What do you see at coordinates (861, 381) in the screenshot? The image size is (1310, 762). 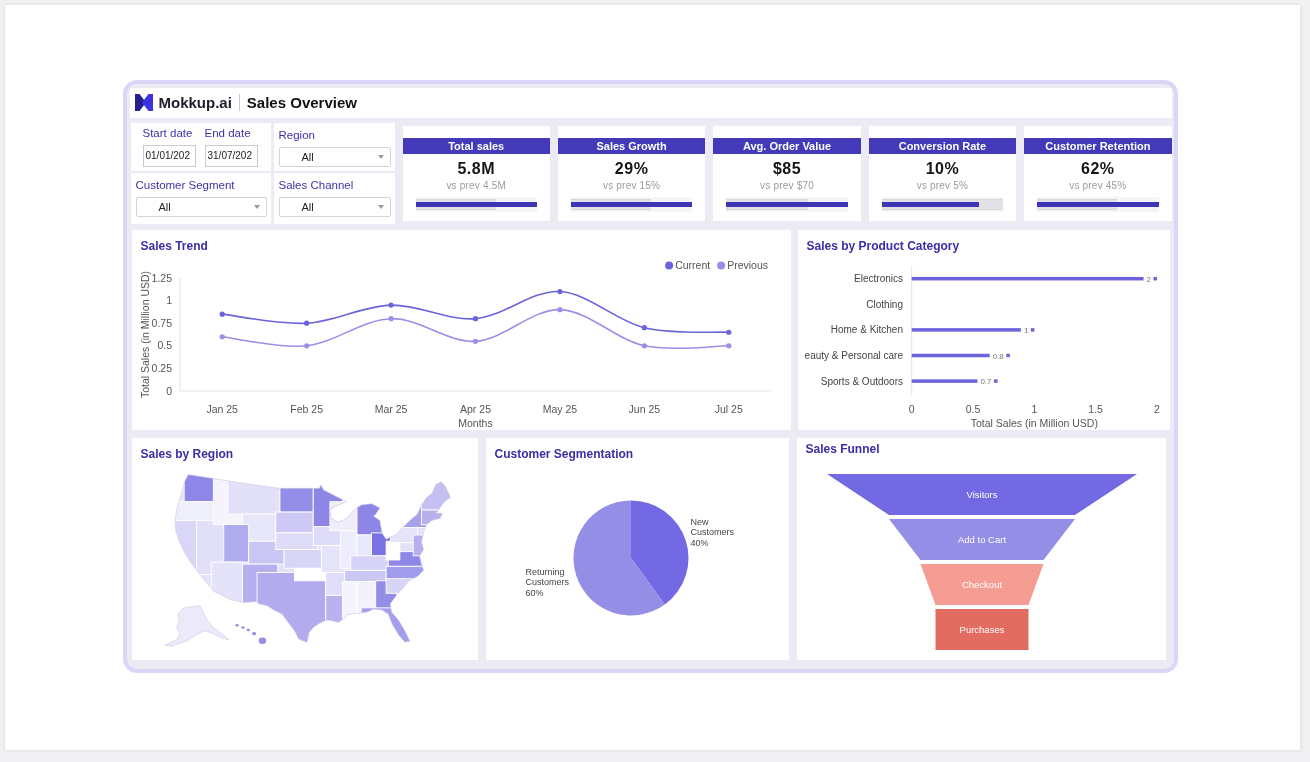 I see `category-label: Sports & Outdoors` at bounding box center [861, 381].